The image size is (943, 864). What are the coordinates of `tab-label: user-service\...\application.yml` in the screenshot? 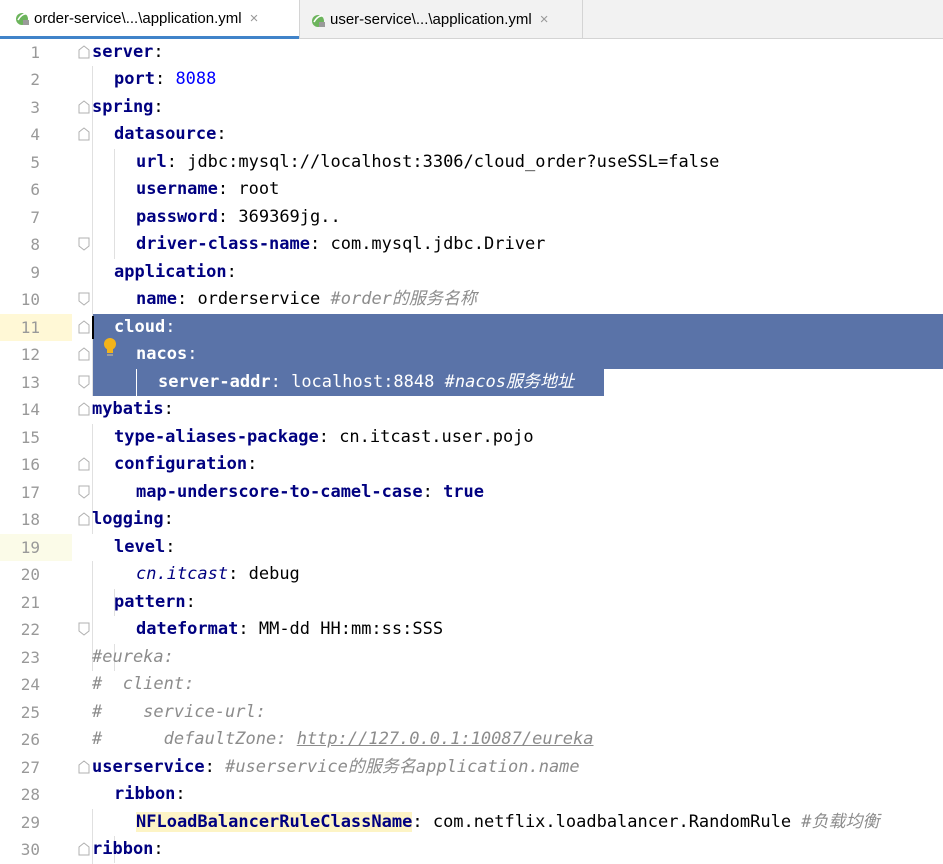 It's located at (431, 19).